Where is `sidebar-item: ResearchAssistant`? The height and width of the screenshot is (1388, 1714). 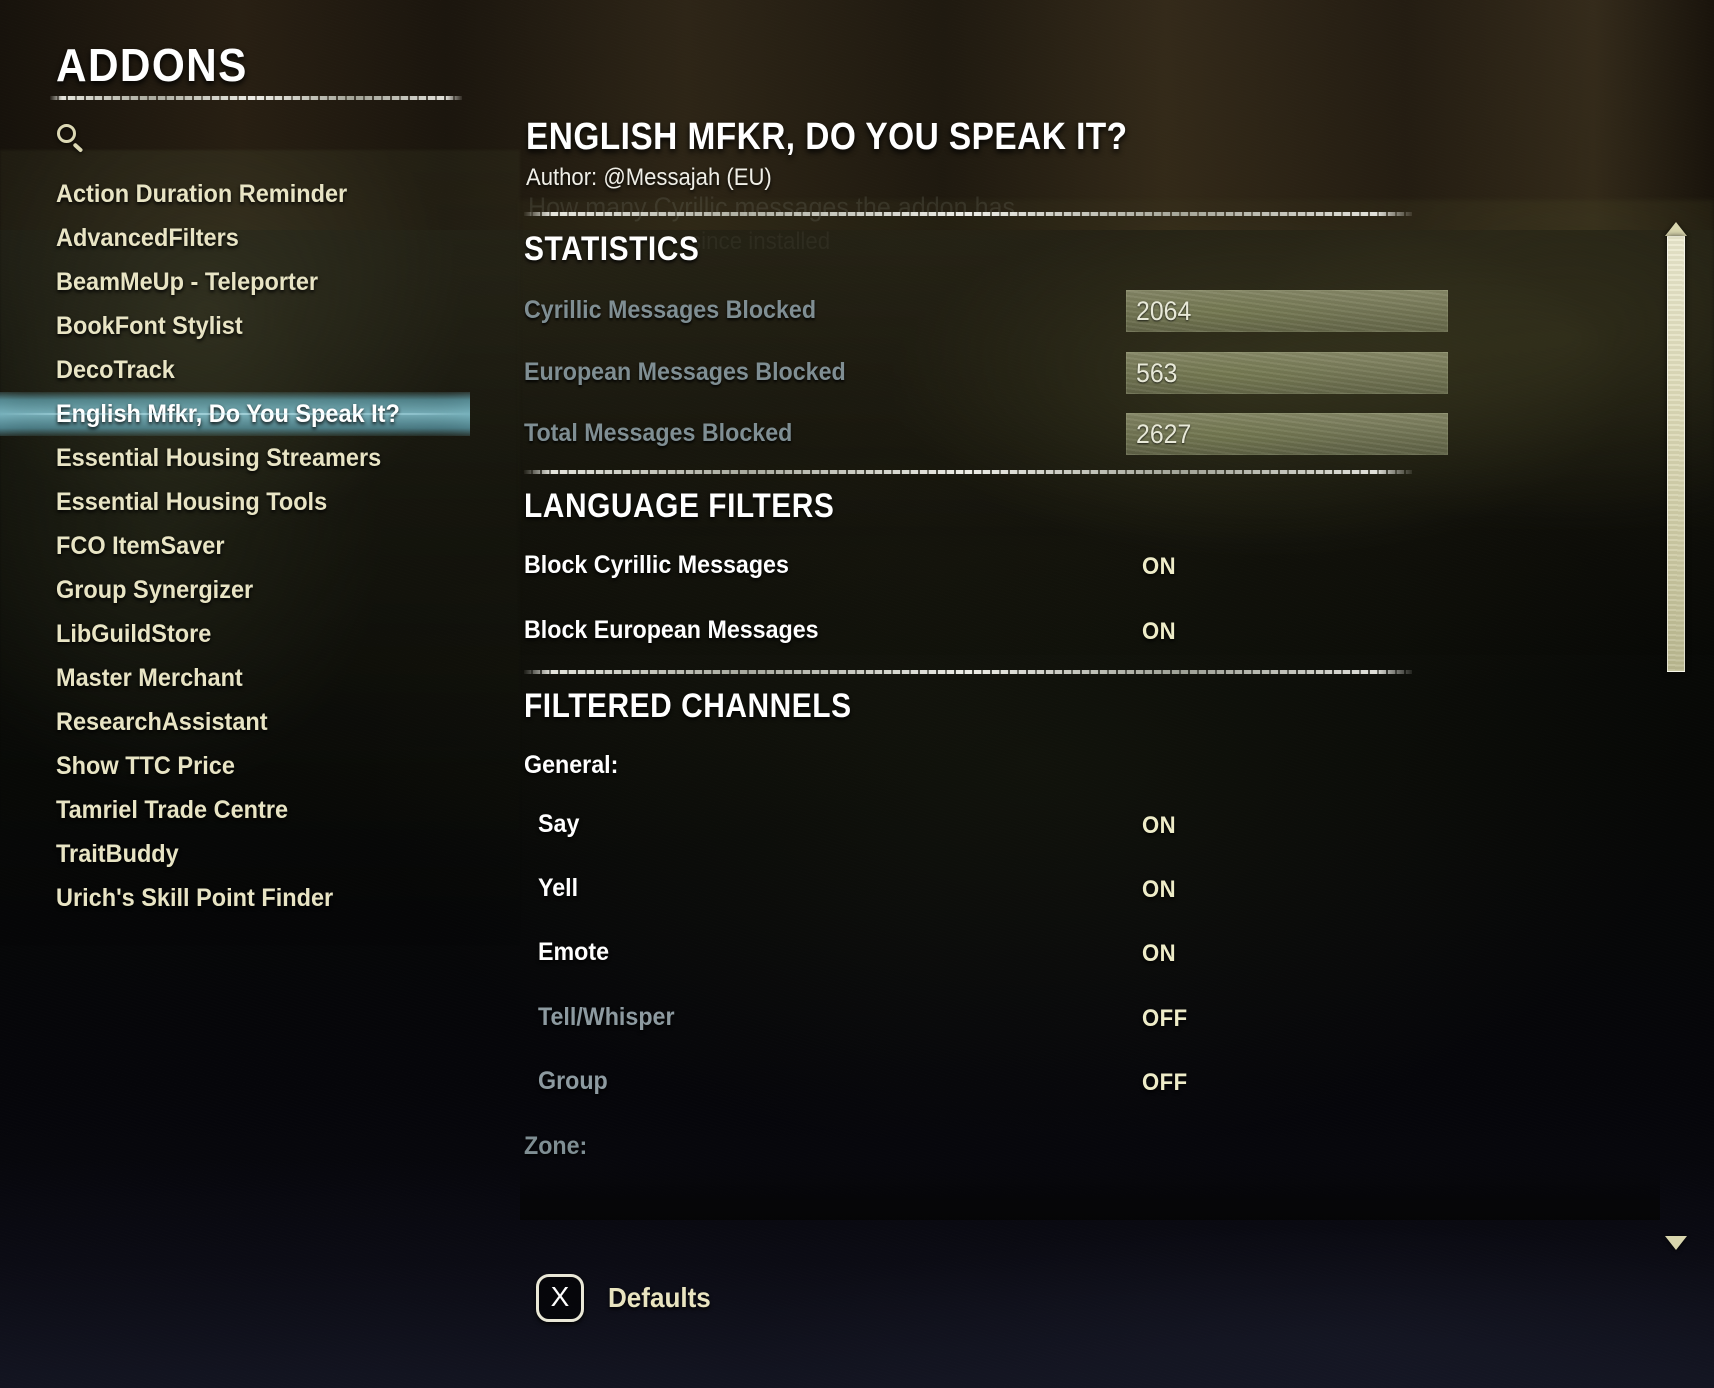
sidebar-item: ResearchAssistant is located at coordinates (235, 722).